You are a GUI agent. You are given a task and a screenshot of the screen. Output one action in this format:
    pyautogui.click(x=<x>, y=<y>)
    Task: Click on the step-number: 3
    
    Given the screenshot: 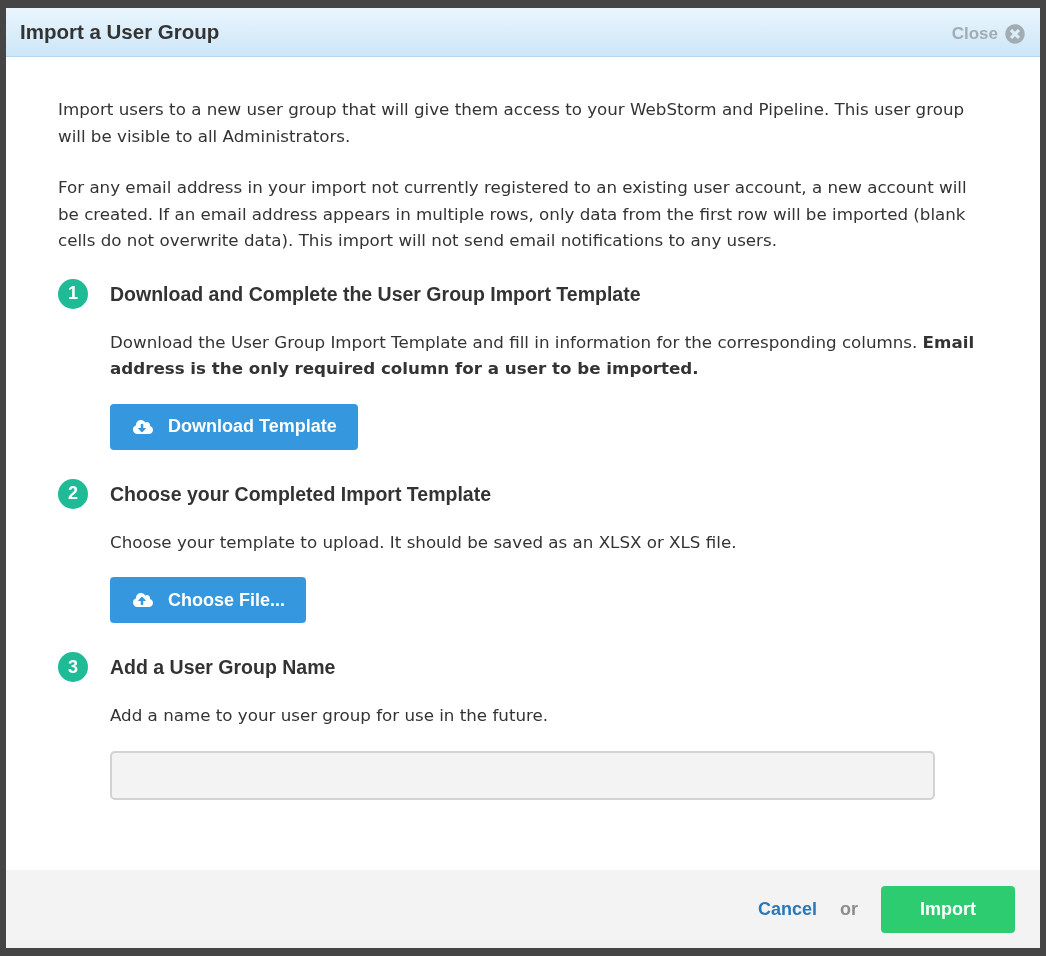 What is the action you would take?
    pyautogui.click(x=73, y=667)
    